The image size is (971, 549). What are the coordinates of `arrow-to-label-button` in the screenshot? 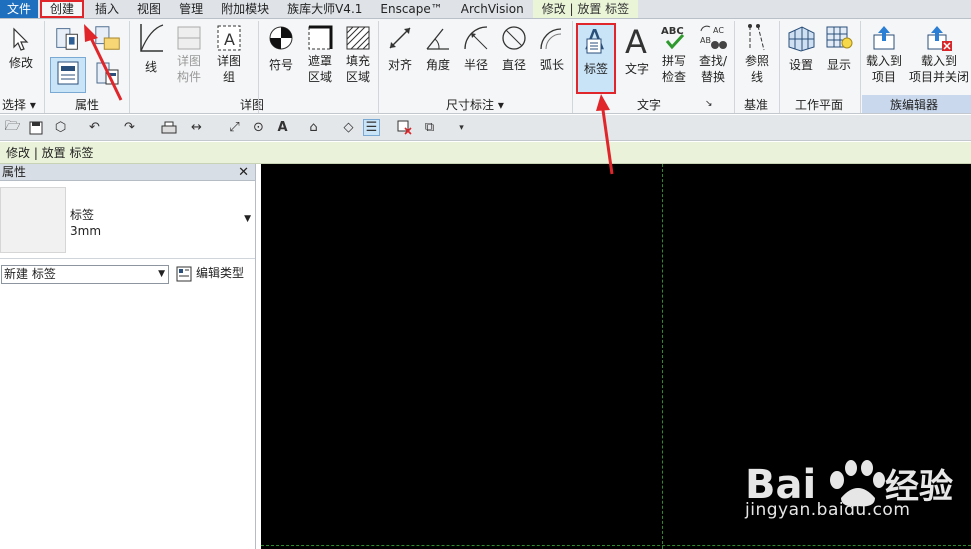 It's located at (605, 134).